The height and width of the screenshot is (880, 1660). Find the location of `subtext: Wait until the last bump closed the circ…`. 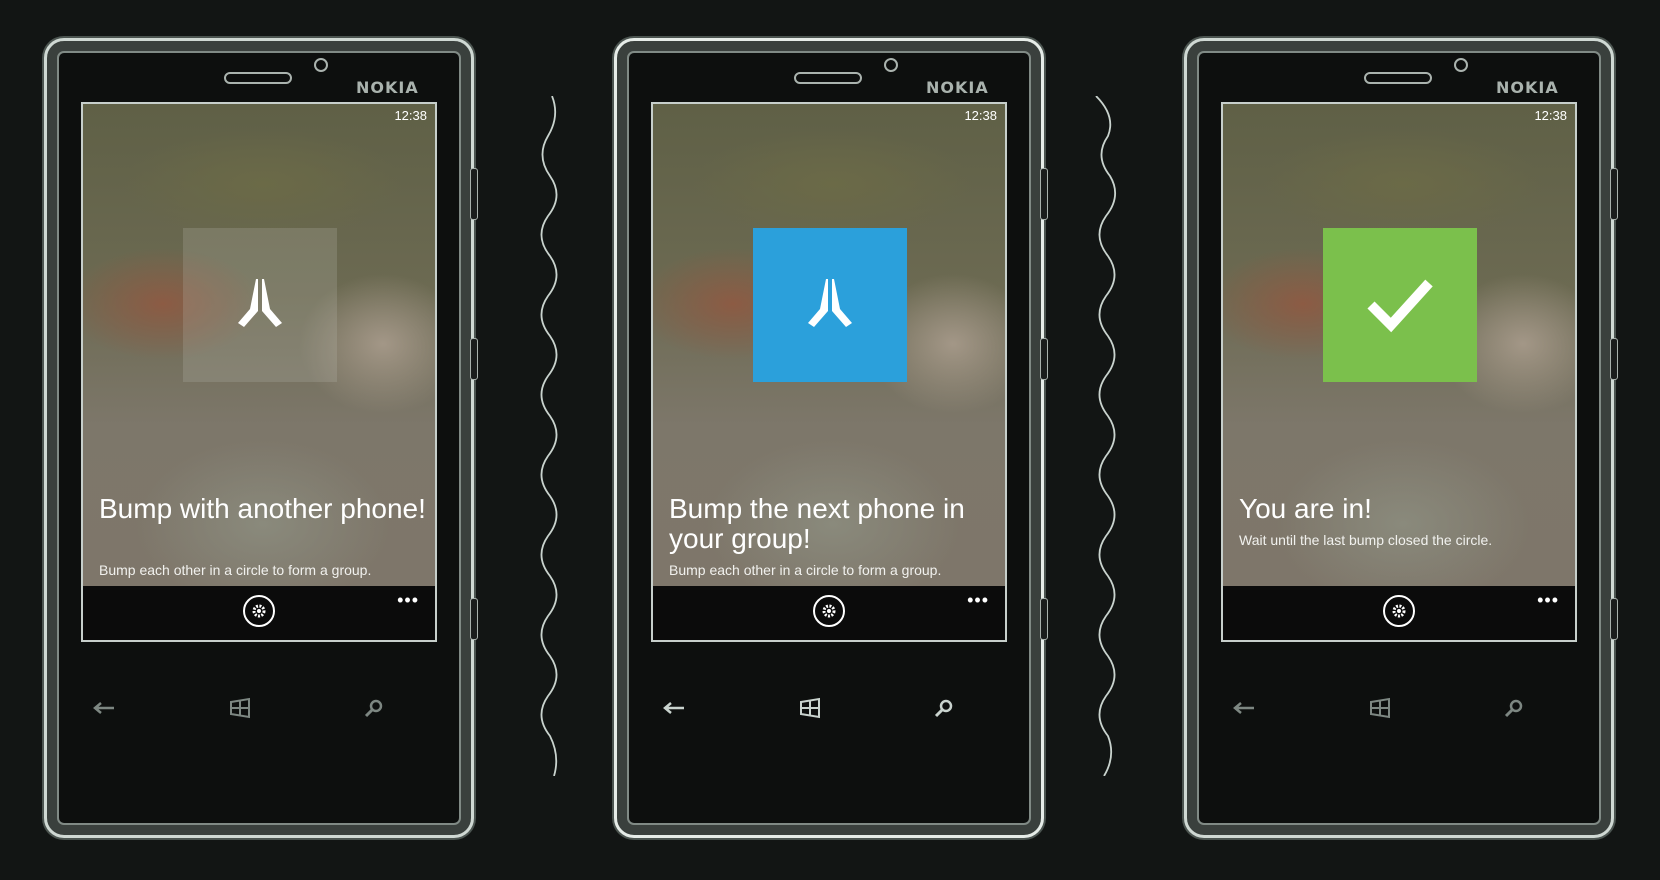

subtext: Wait until the last bump closed the circ… is located at coordinates (1366, 540).